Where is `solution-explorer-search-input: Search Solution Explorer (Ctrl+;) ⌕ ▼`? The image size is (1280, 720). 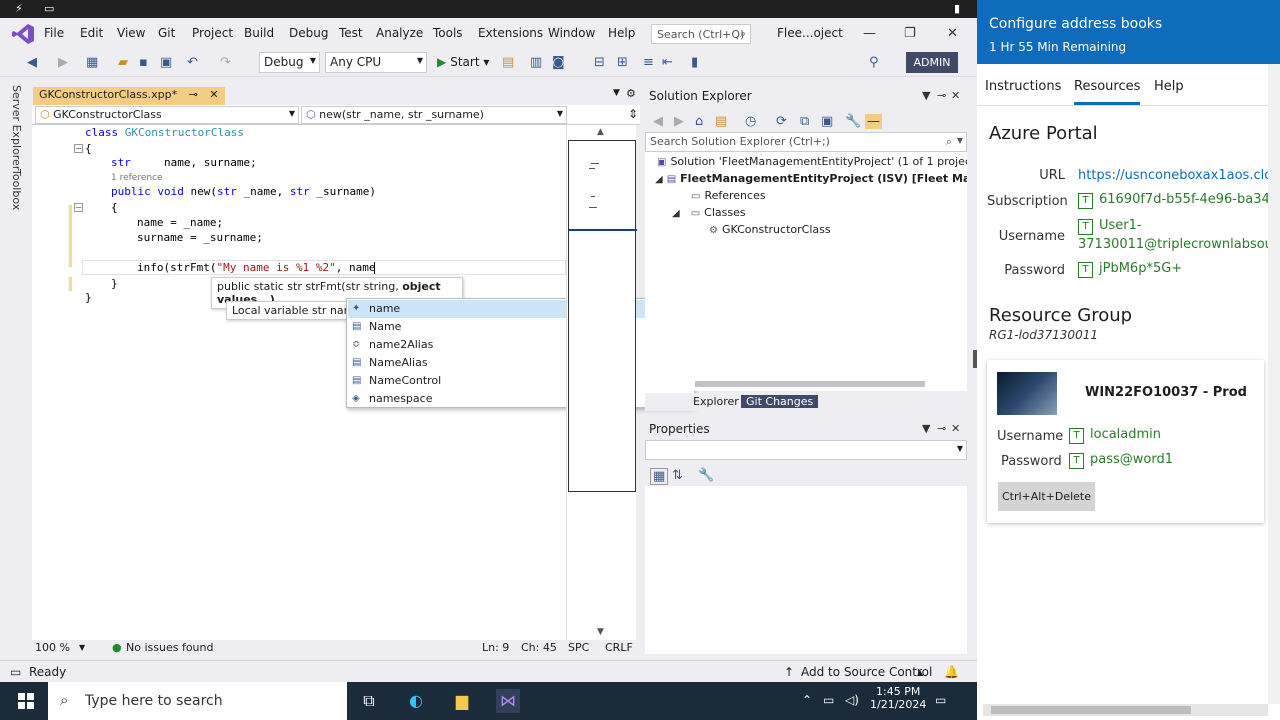
solution-explorer-search-input: Search Solution Explorer (Ctrl+;) ⌕ ▼ is located at coordinates (806, 142).